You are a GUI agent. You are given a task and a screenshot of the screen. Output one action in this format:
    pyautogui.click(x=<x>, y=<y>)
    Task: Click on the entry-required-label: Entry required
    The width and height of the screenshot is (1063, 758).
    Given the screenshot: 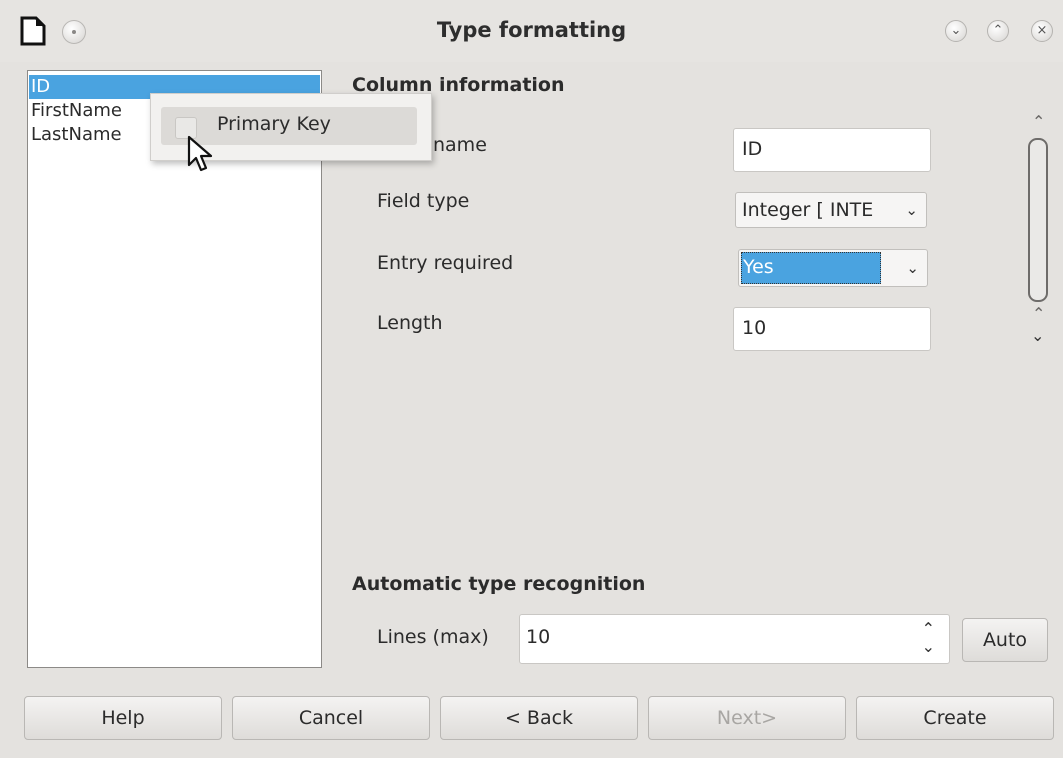 What is the action you would take?
    pyautogui.click(x=445, y=263)
    